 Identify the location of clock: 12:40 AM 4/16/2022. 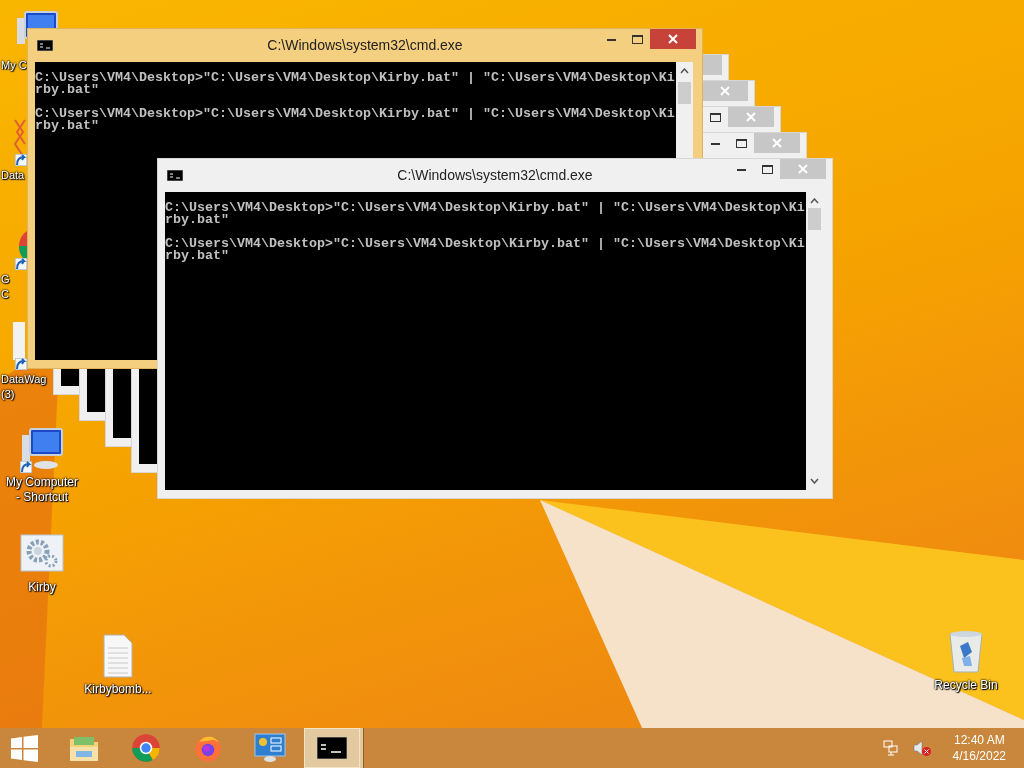
(979, 748).